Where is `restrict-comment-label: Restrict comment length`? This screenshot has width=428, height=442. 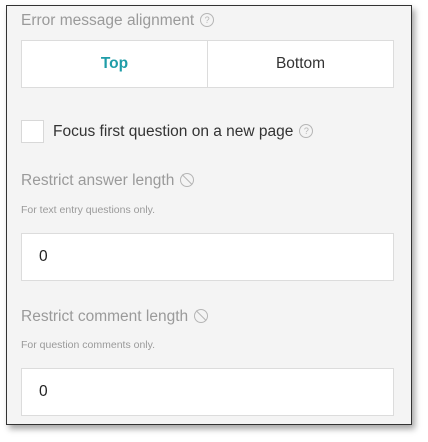 restrict-comment-label: Restrict comment length is located at coordinates (105, 316).